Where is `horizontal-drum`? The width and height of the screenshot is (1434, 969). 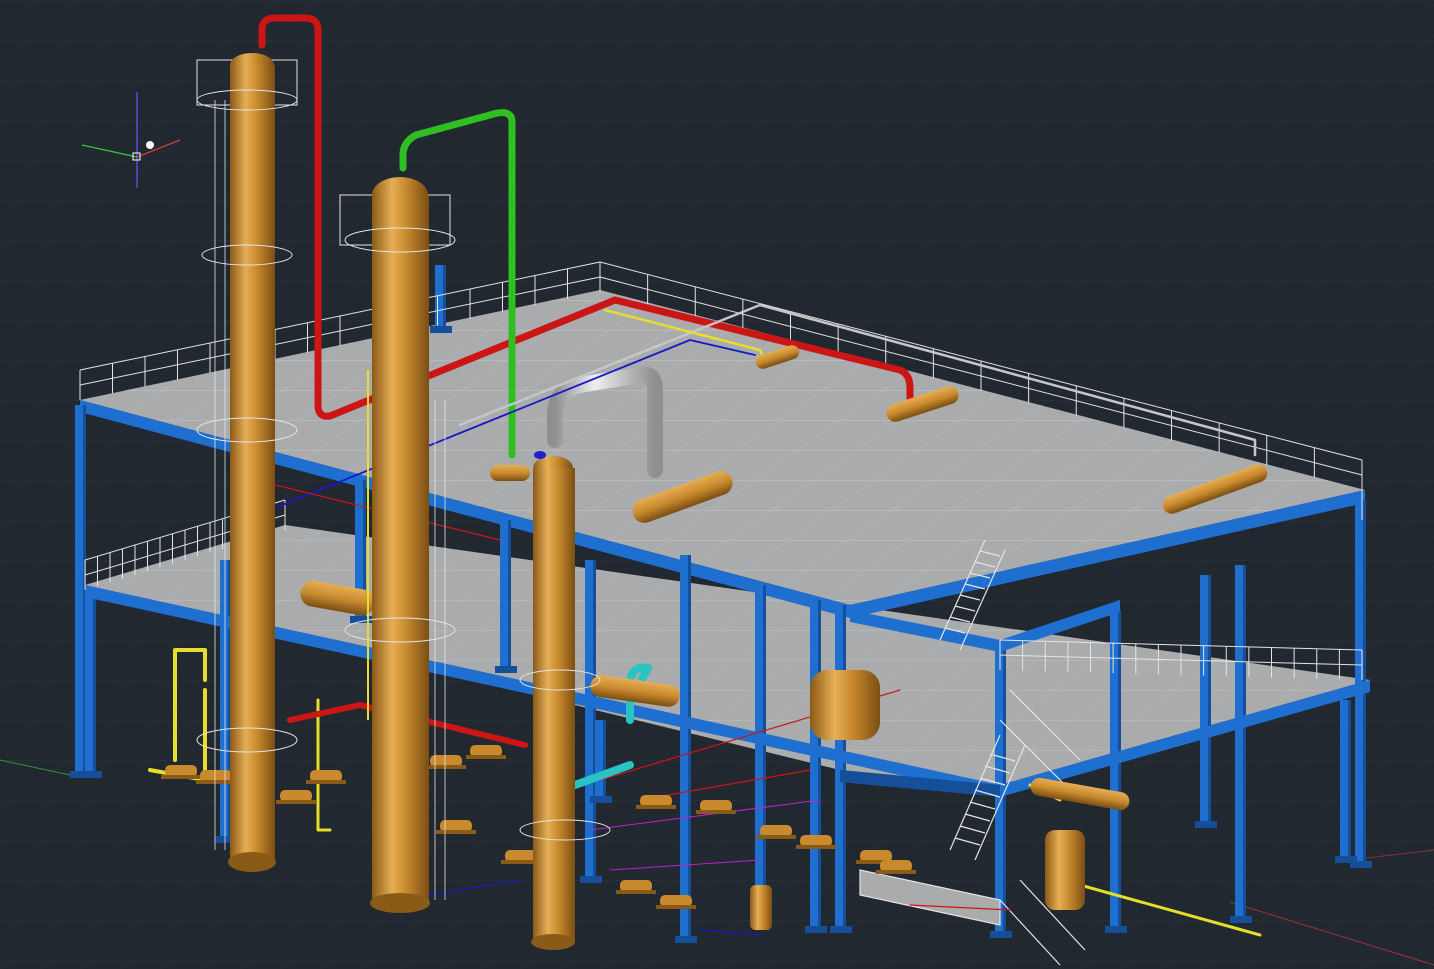 horizontal-drum is located at coordinates (510, 473).